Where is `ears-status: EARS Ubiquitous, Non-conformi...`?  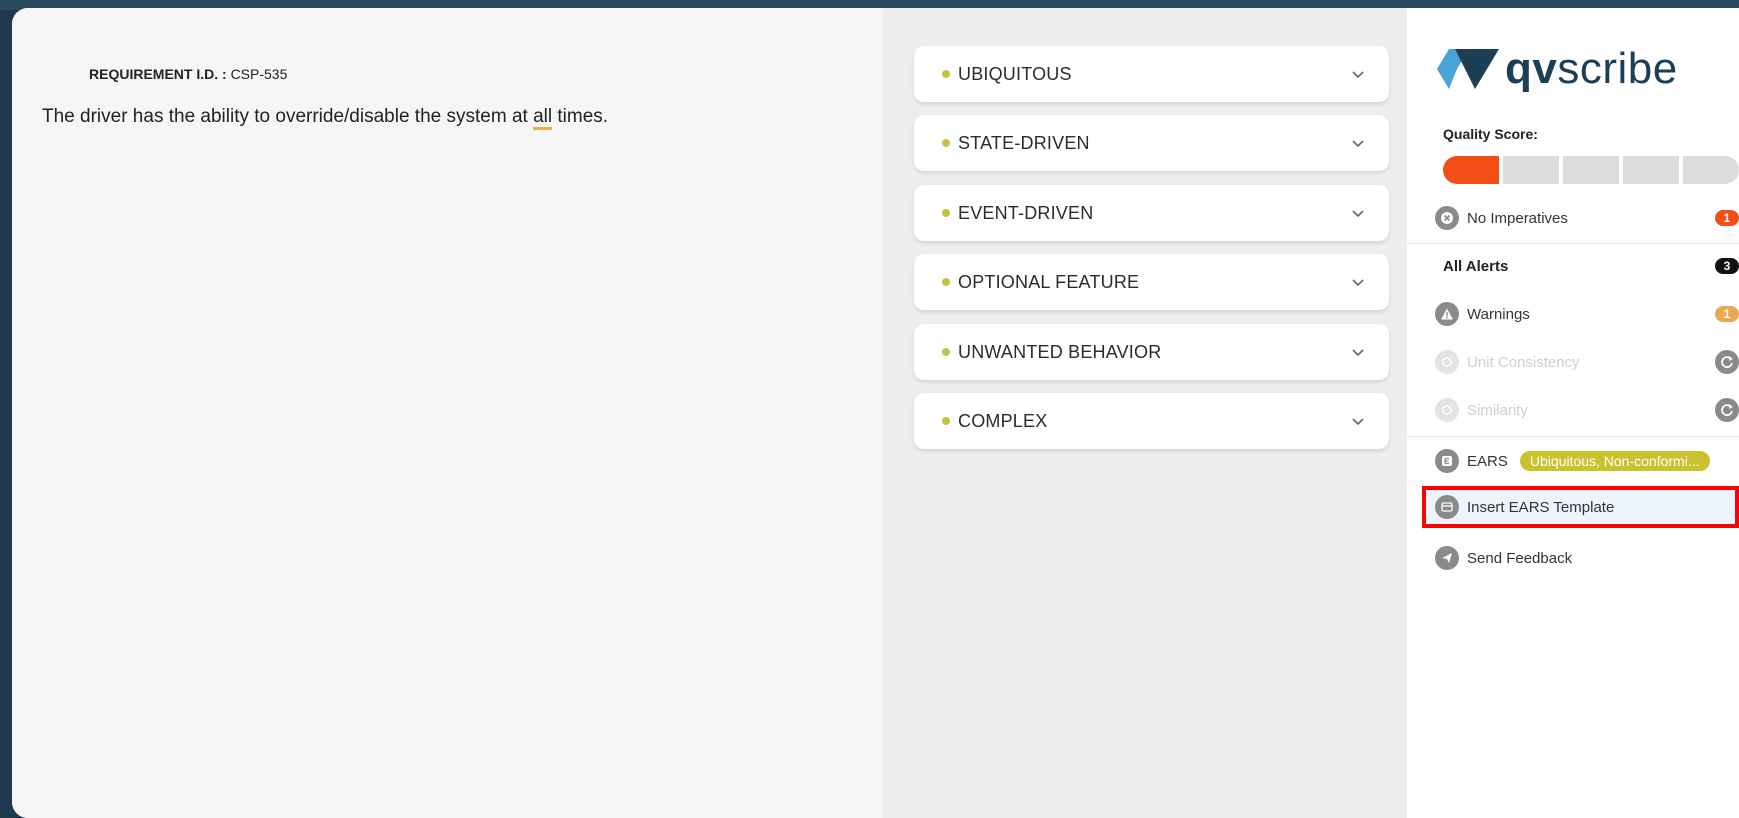
ears-status: EARS Ubiquitous, Non-conformi... is located at coordinates (1587, 461).